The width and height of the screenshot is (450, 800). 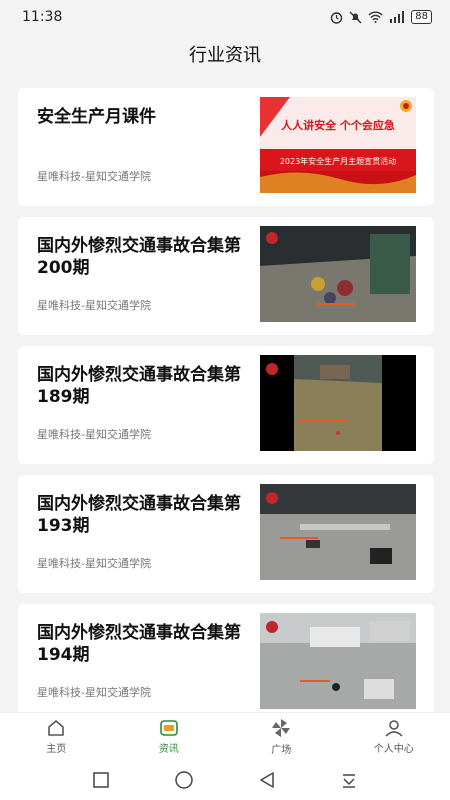 What do you see at coordinates (355, 17) in the screenshot?
I see `mute-icon` at bounding box center [355, 17].